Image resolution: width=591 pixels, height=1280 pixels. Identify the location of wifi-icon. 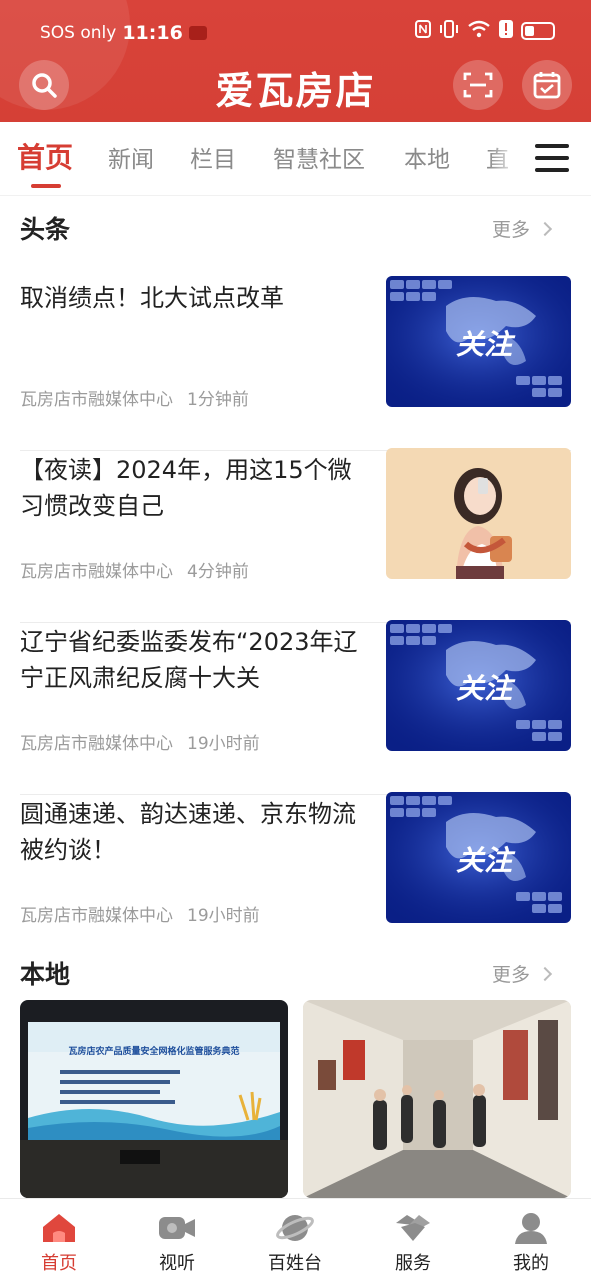
(479, 31).